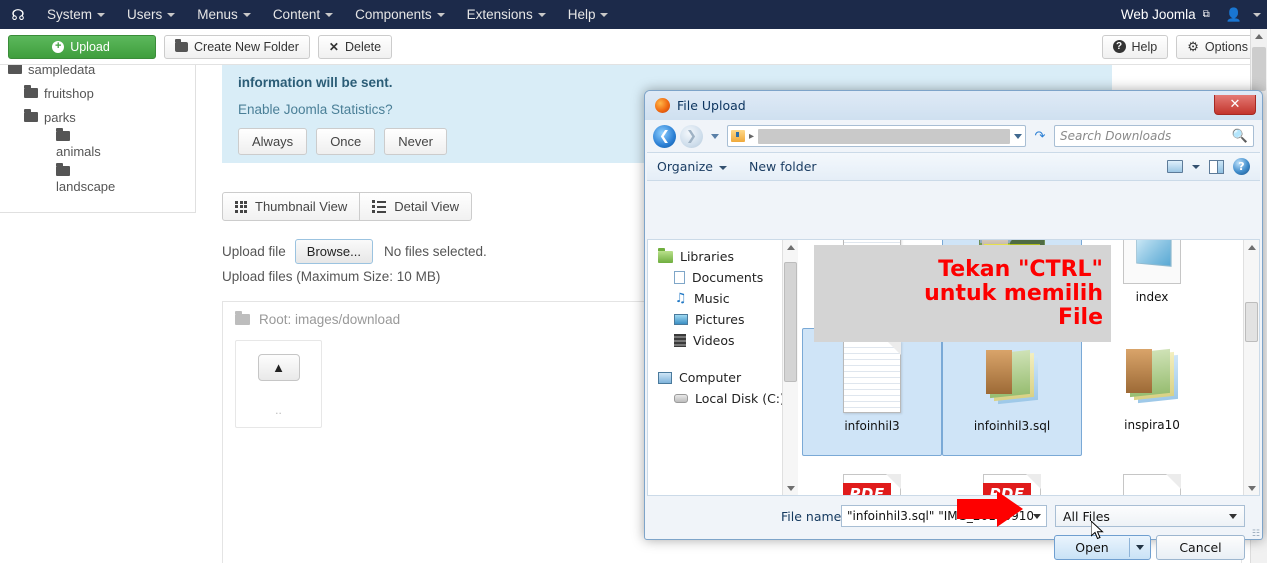  I want to click on parent-folder-tile: ▲ .., so click(278, 384).